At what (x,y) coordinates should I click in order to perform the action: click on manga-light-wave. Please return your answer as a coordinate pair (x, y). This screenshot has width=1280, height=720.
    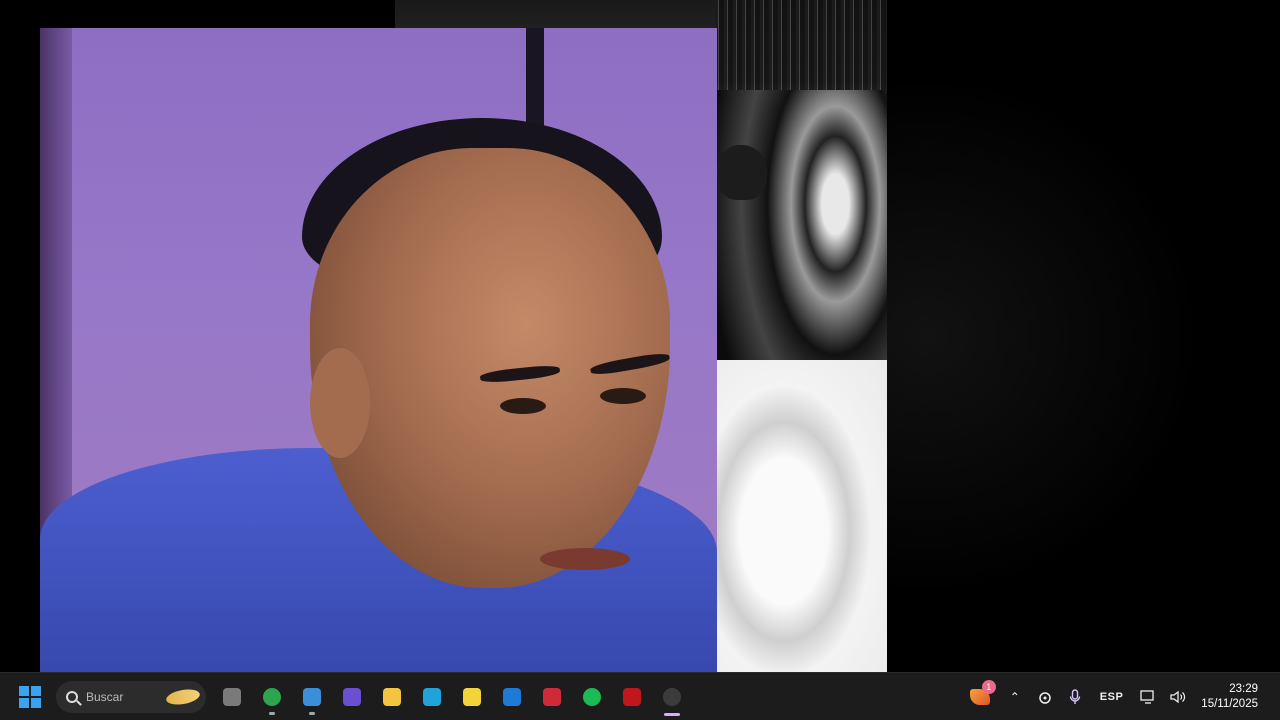
    Looking at the image, I should click on (801, 516).